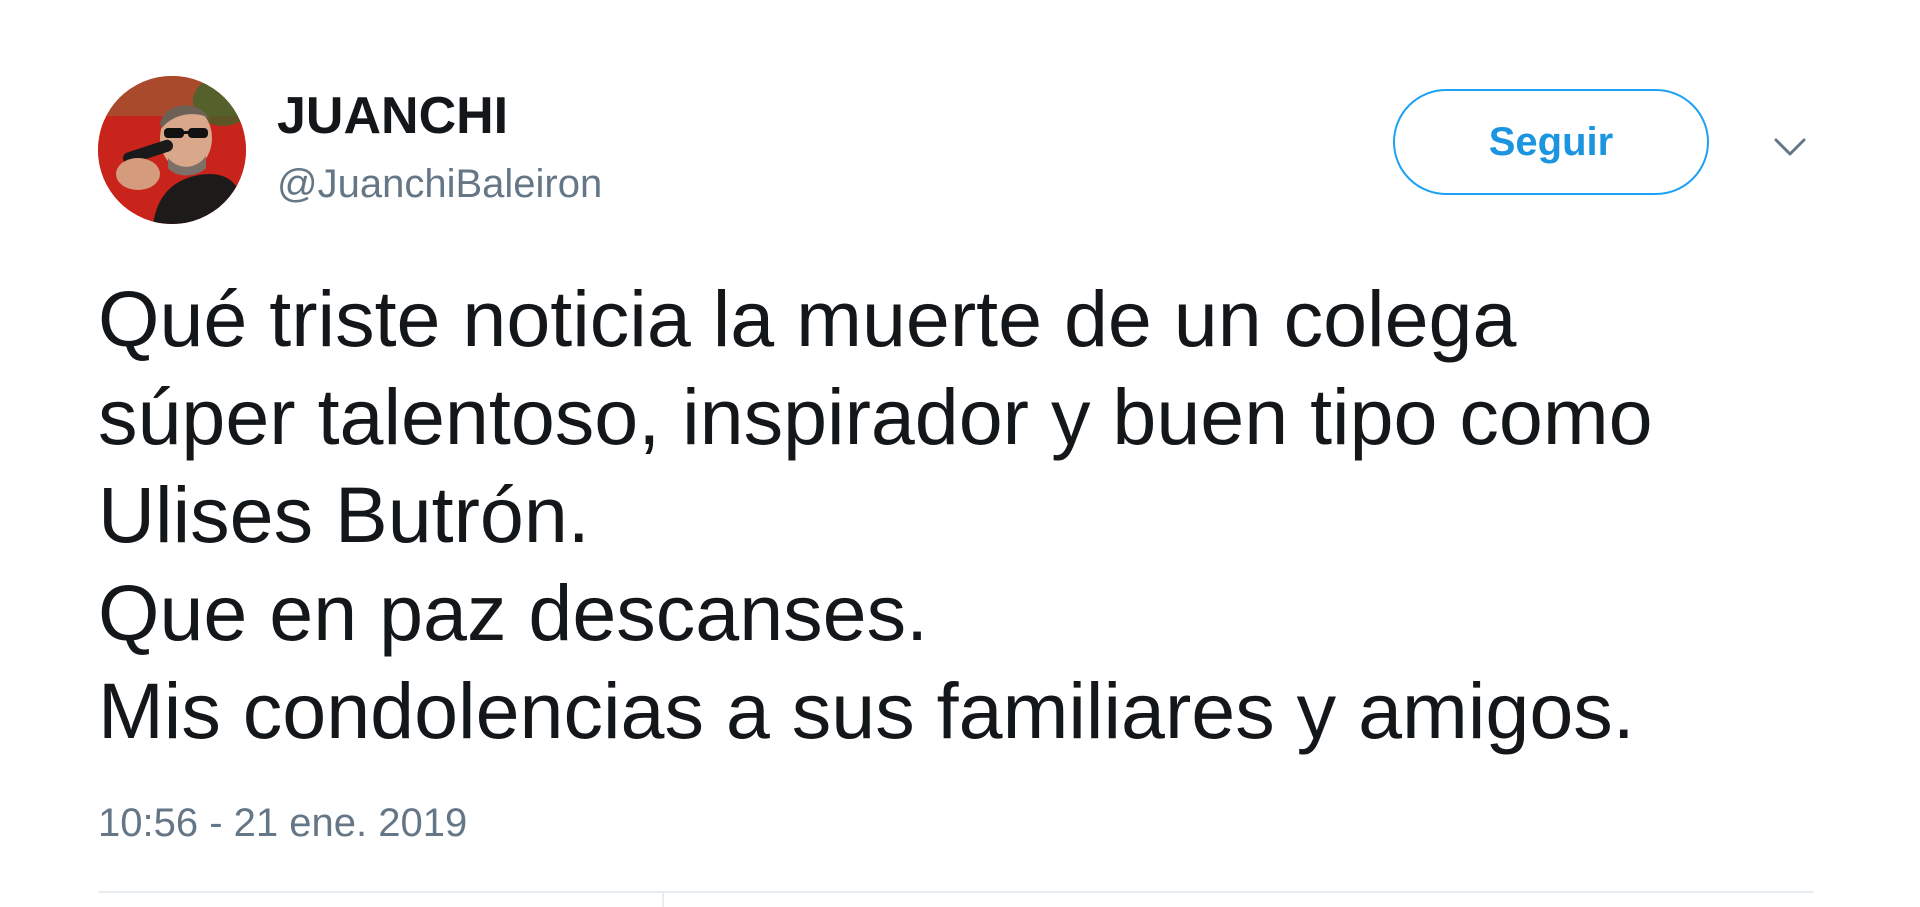 Image resolution: width=1920 pixels, height=907 pixels. I want to click on divider, so click(956, 892).